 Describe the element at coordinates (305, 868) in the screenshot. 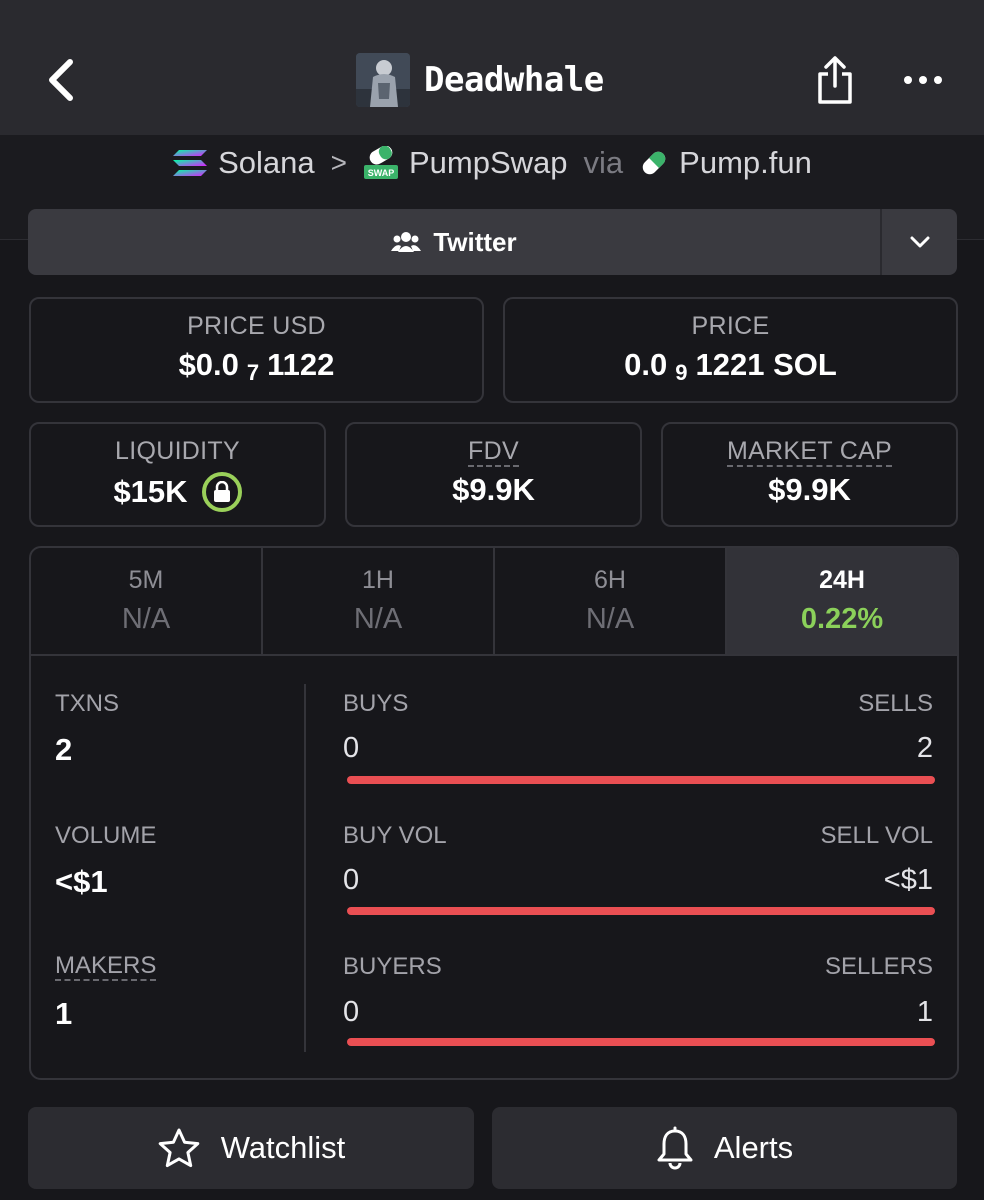

I see `stats-divider` at that location.